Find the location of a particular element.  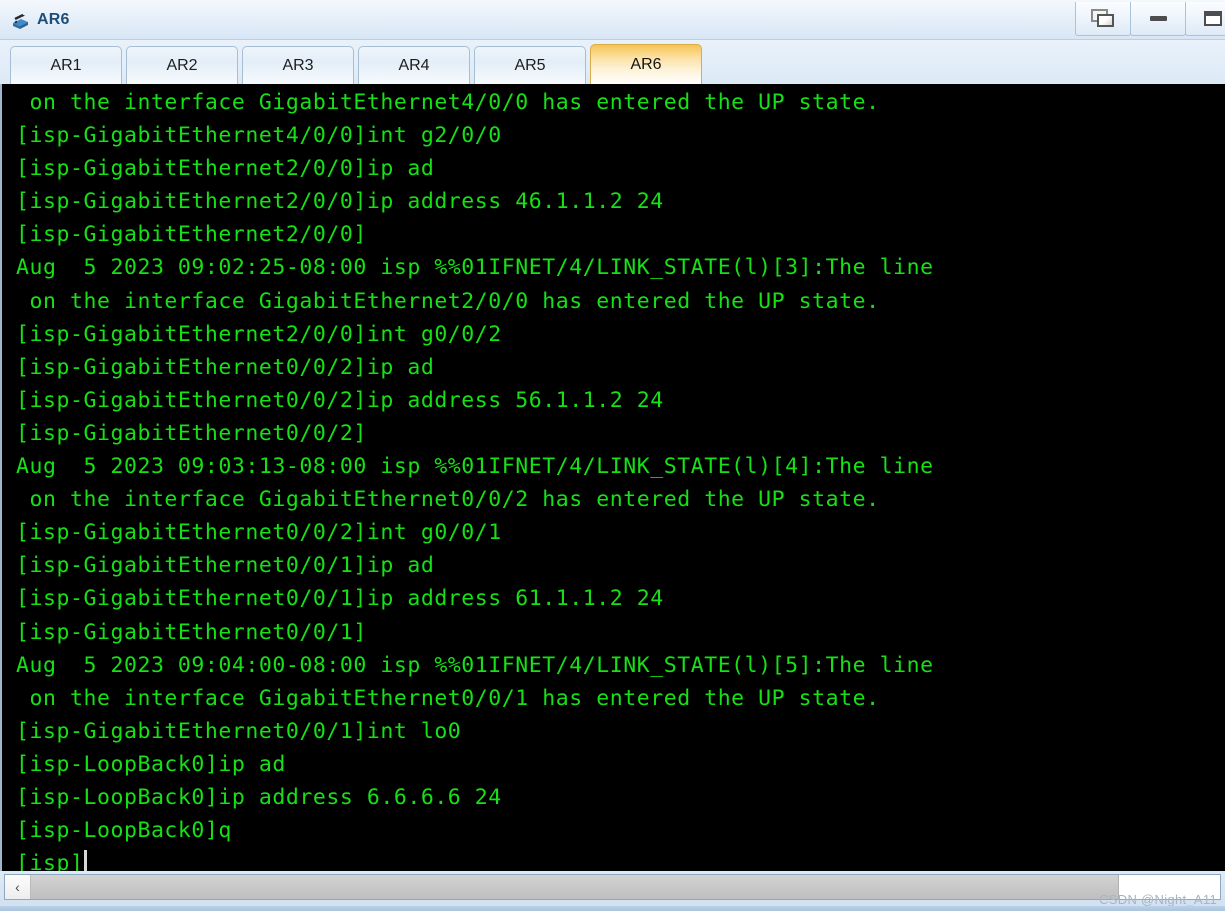

device-tab-strip: AR1 AR2 AR3 AR4 AR5 AR6 is located at coordinates (612, 62).